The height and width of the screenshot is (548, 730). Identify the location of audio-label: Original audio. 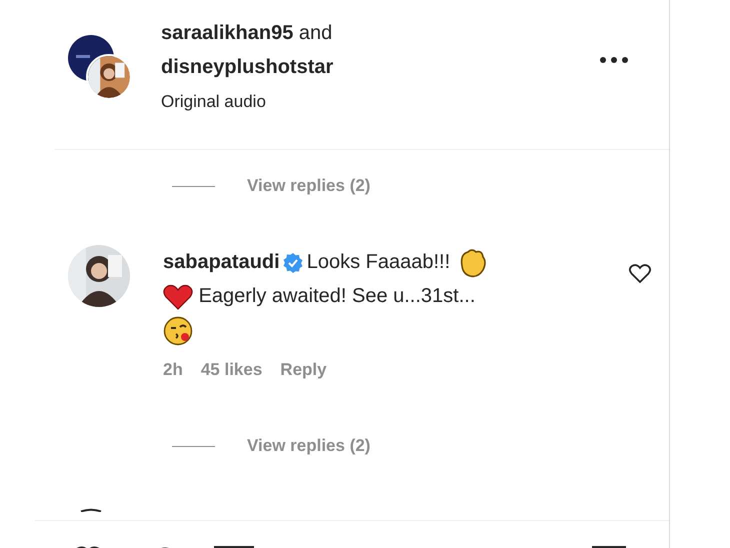
(214, 102).